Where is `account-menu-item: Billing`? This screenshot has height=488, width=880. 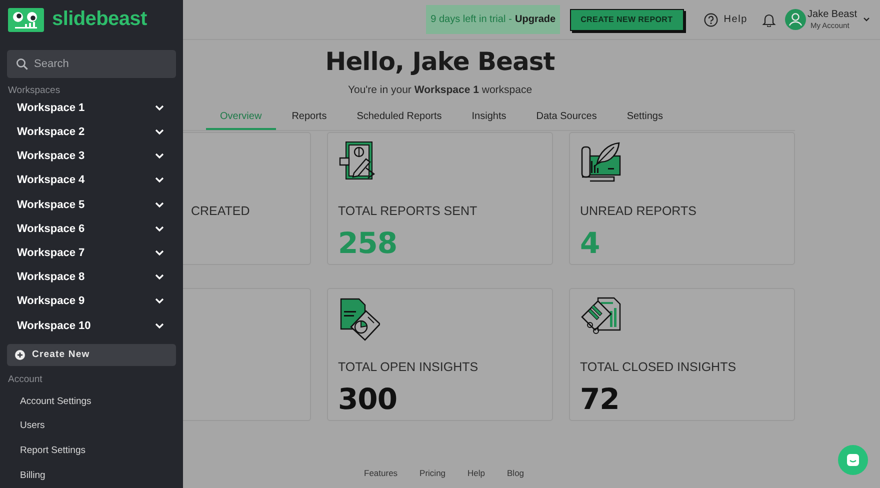
account-menu-item: Billing is located at coordinates (91, 475).